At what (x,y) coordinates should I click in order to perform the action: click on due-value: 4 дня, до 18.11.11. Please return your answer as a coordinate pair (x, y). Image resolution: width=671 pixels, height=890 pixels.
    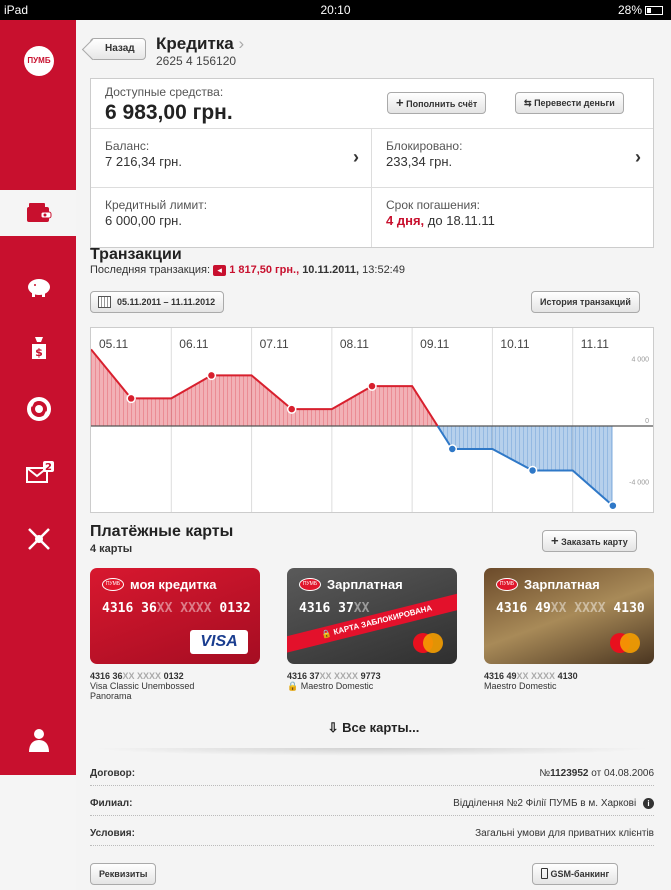
    Looking at the image, I should click on (440, 220).